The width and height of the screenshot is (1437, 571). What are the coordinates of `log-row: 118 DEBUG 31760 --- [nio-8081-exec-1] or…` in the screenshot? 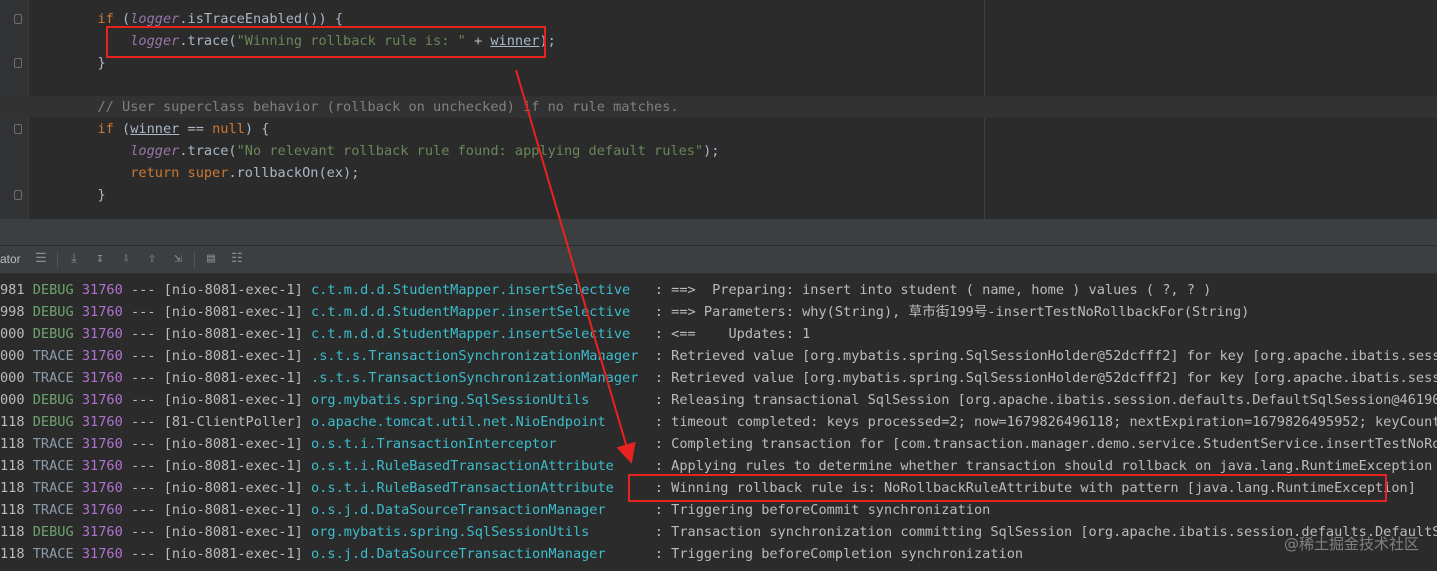 It's located at (718, 532).